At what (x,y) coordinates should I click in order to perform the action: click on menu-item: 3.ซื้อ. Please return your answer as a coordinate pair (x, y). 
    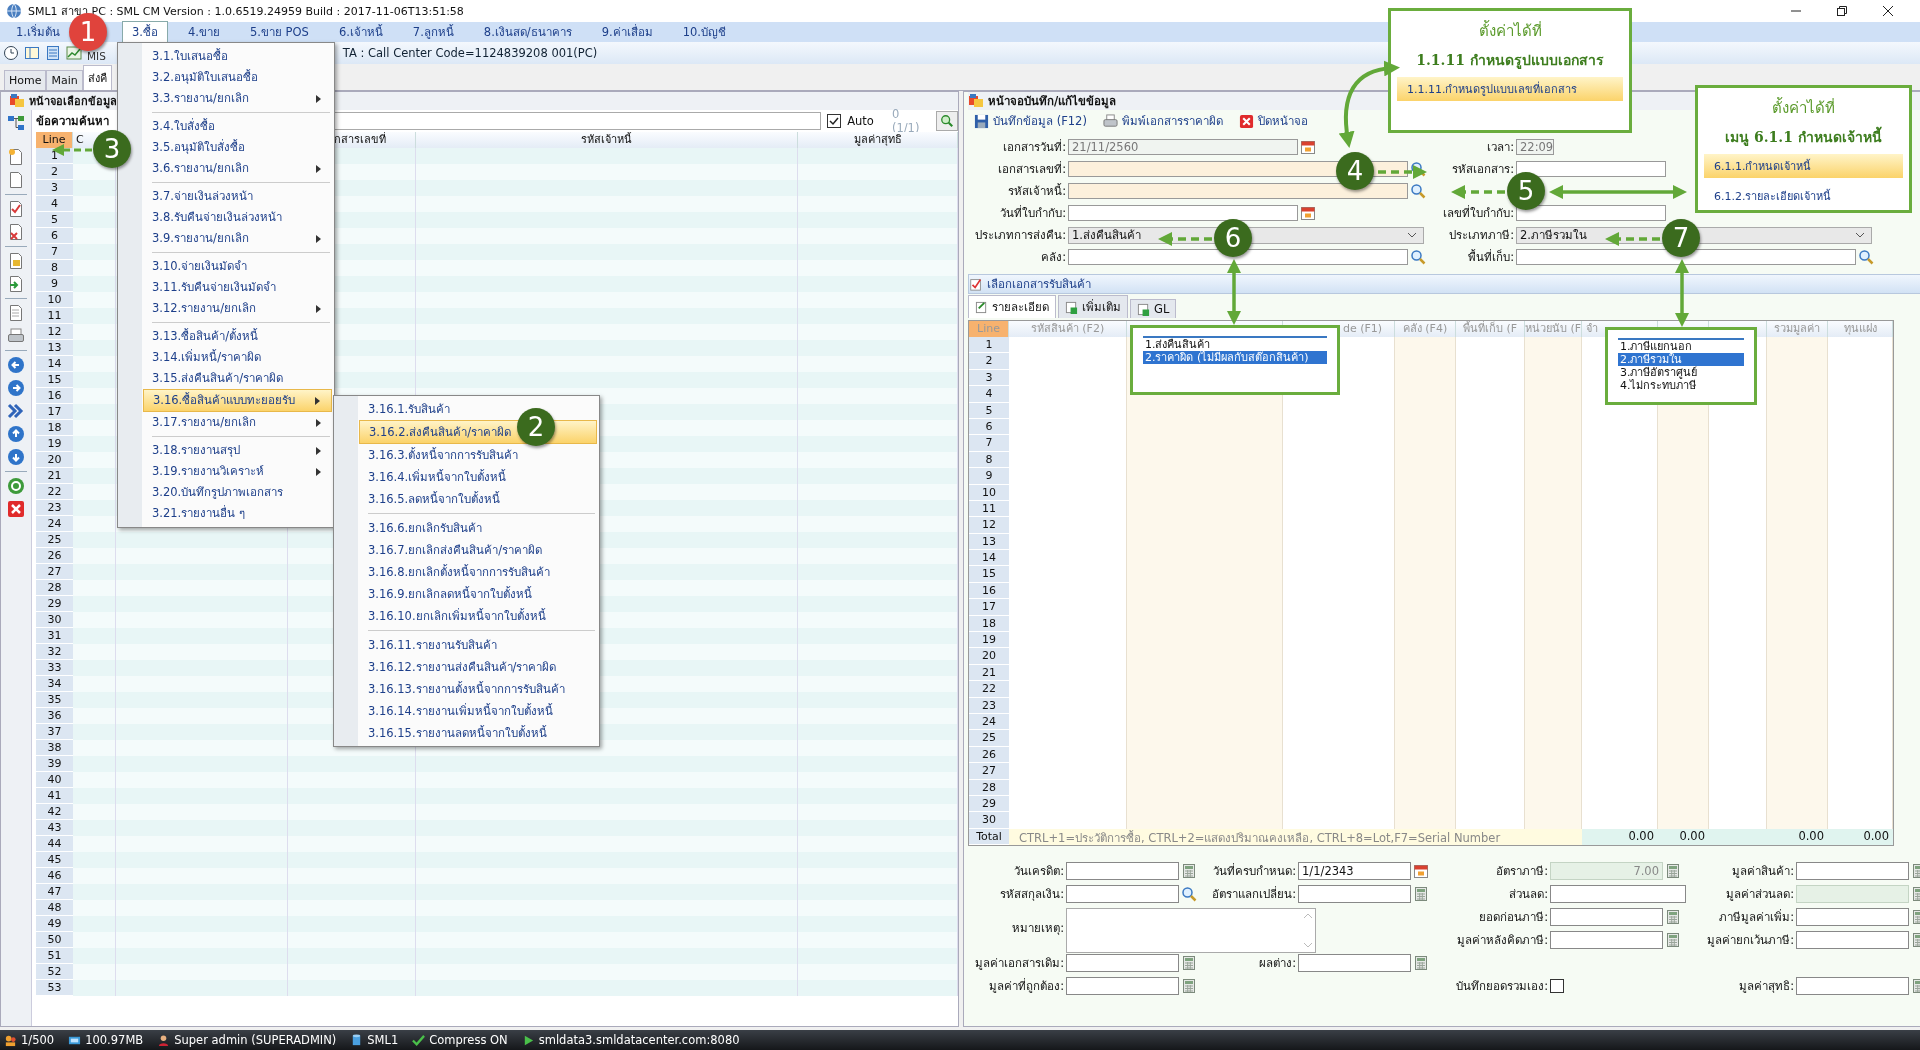
    Looking at the image, I should click on (145, 32).